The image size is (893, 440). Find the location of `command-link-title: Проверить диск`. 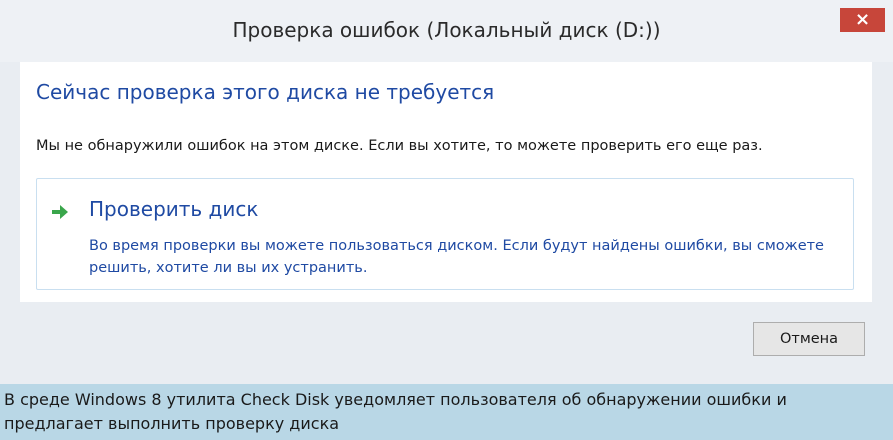

command-link-title: Проверить диск is located at coordinates (174, 209).